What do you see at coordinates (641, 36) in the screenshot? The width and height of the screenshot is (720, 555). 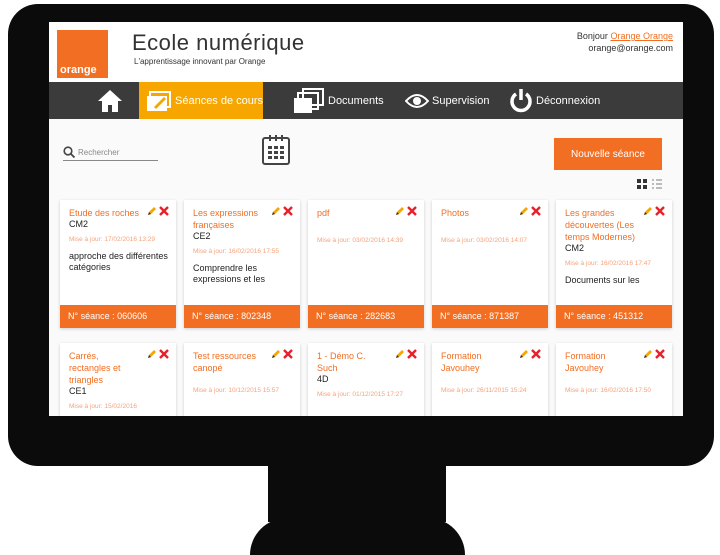 I see `user-name-link: Orange Orange` at bounding box center [641, 36].